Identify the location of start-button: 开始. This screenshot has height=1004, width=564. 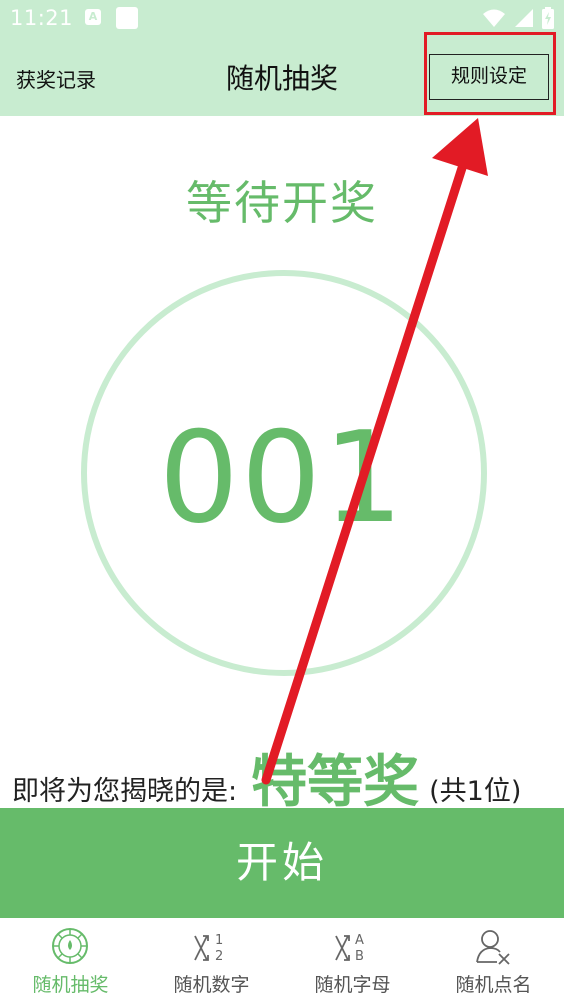
(282, 863).